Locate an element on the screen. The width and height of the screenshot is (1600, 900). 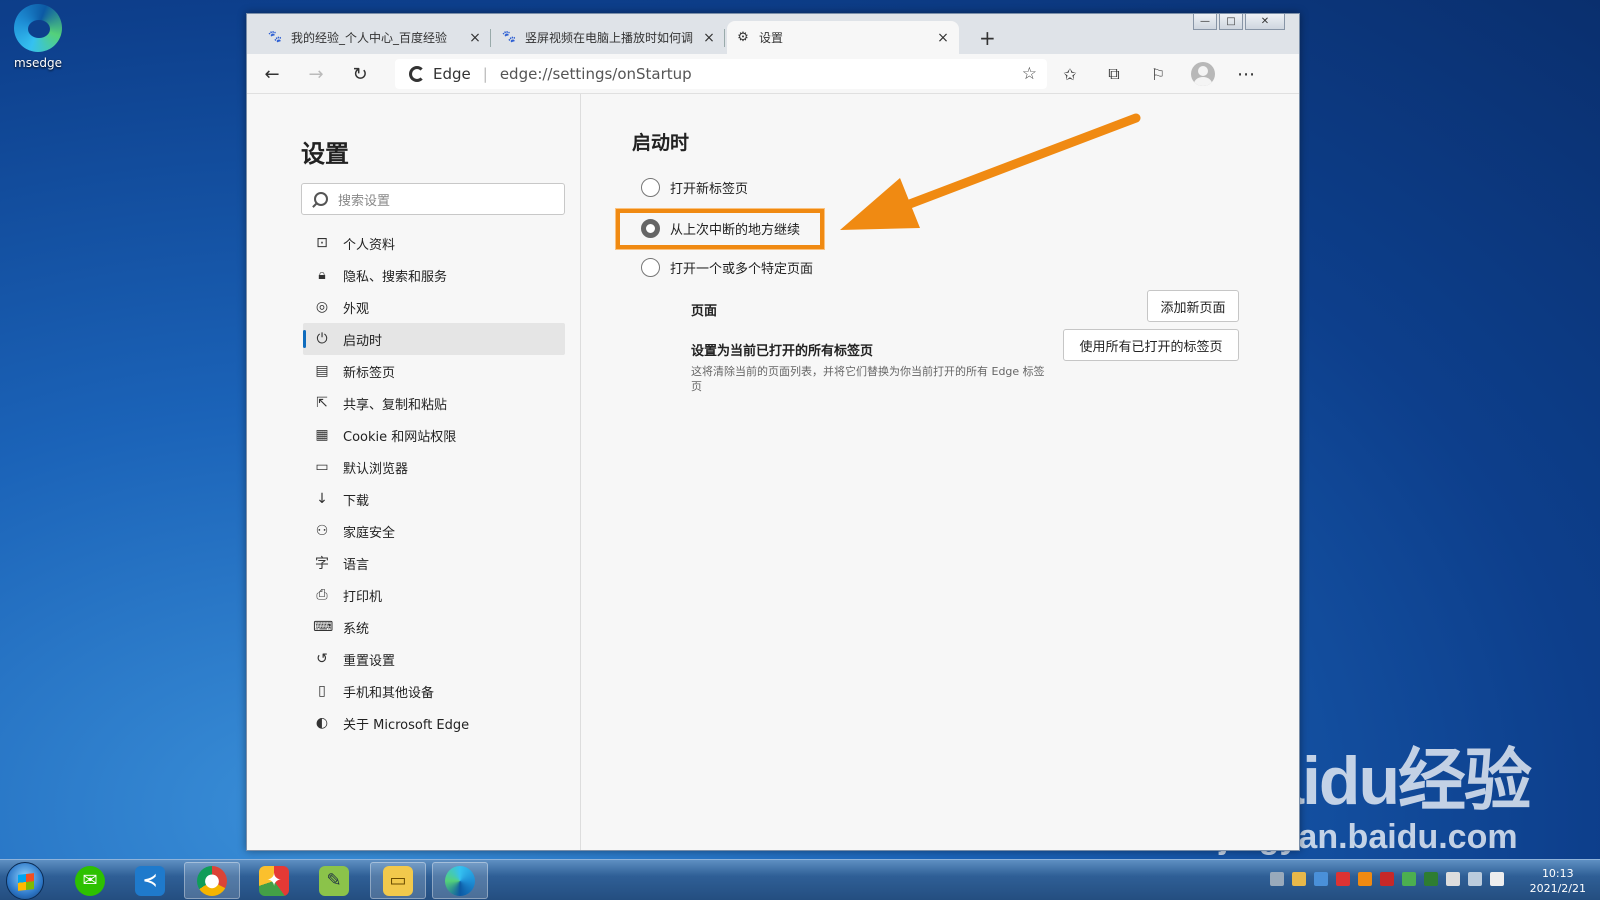
option-new-tab: 打开新标签页 is located at coordinates (694, 187).